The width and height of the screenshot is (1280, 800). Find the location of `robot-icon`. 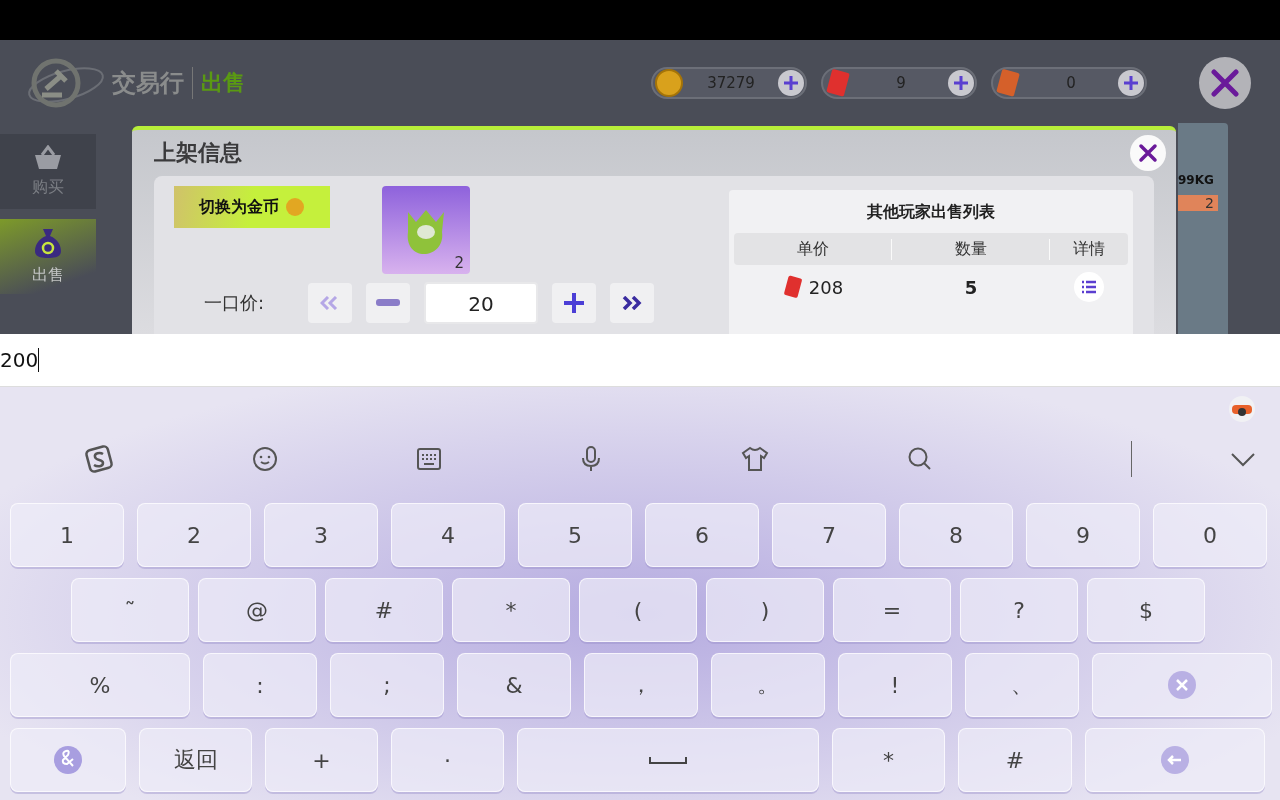

robot-icon is located at coordinates (1242, 409).